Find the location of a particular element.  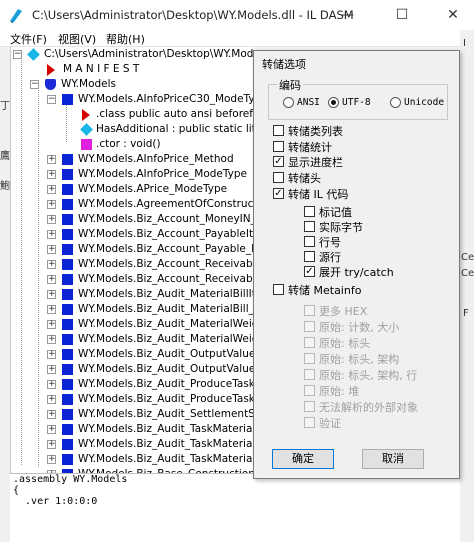

expand-try-catch-checkbox: ✓ is located at coordinates (309, 271).